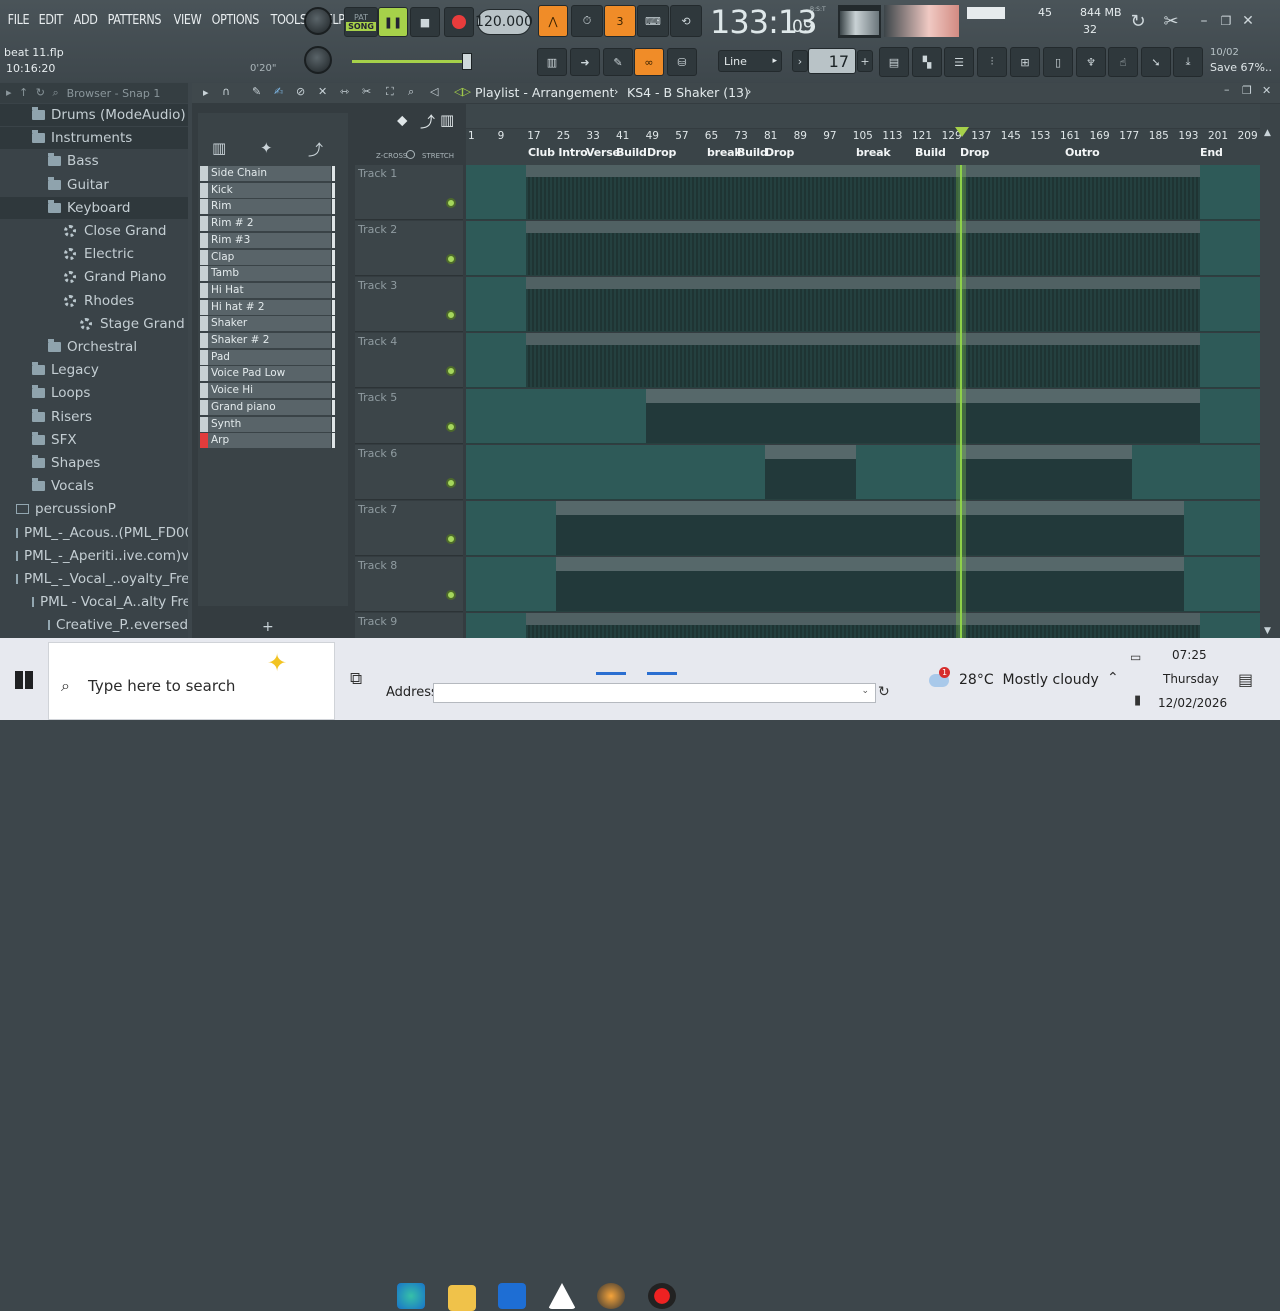  I want to click on project-info-button: ▯, so click(1058, 62).